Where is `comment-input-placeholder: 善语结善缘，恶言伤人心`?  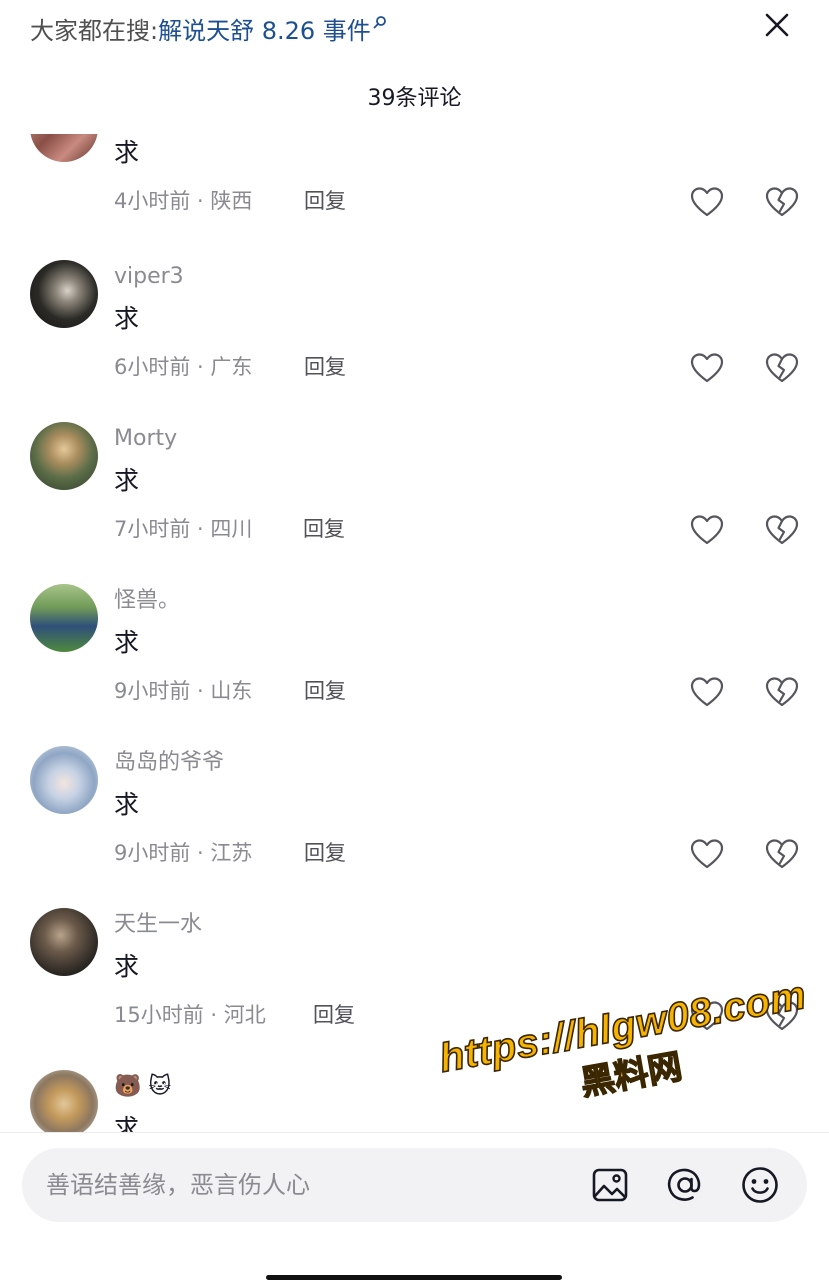
comment-input-placeholder: 善语结善缘，恶言伤人心 is located at coordinates (178, 1185).